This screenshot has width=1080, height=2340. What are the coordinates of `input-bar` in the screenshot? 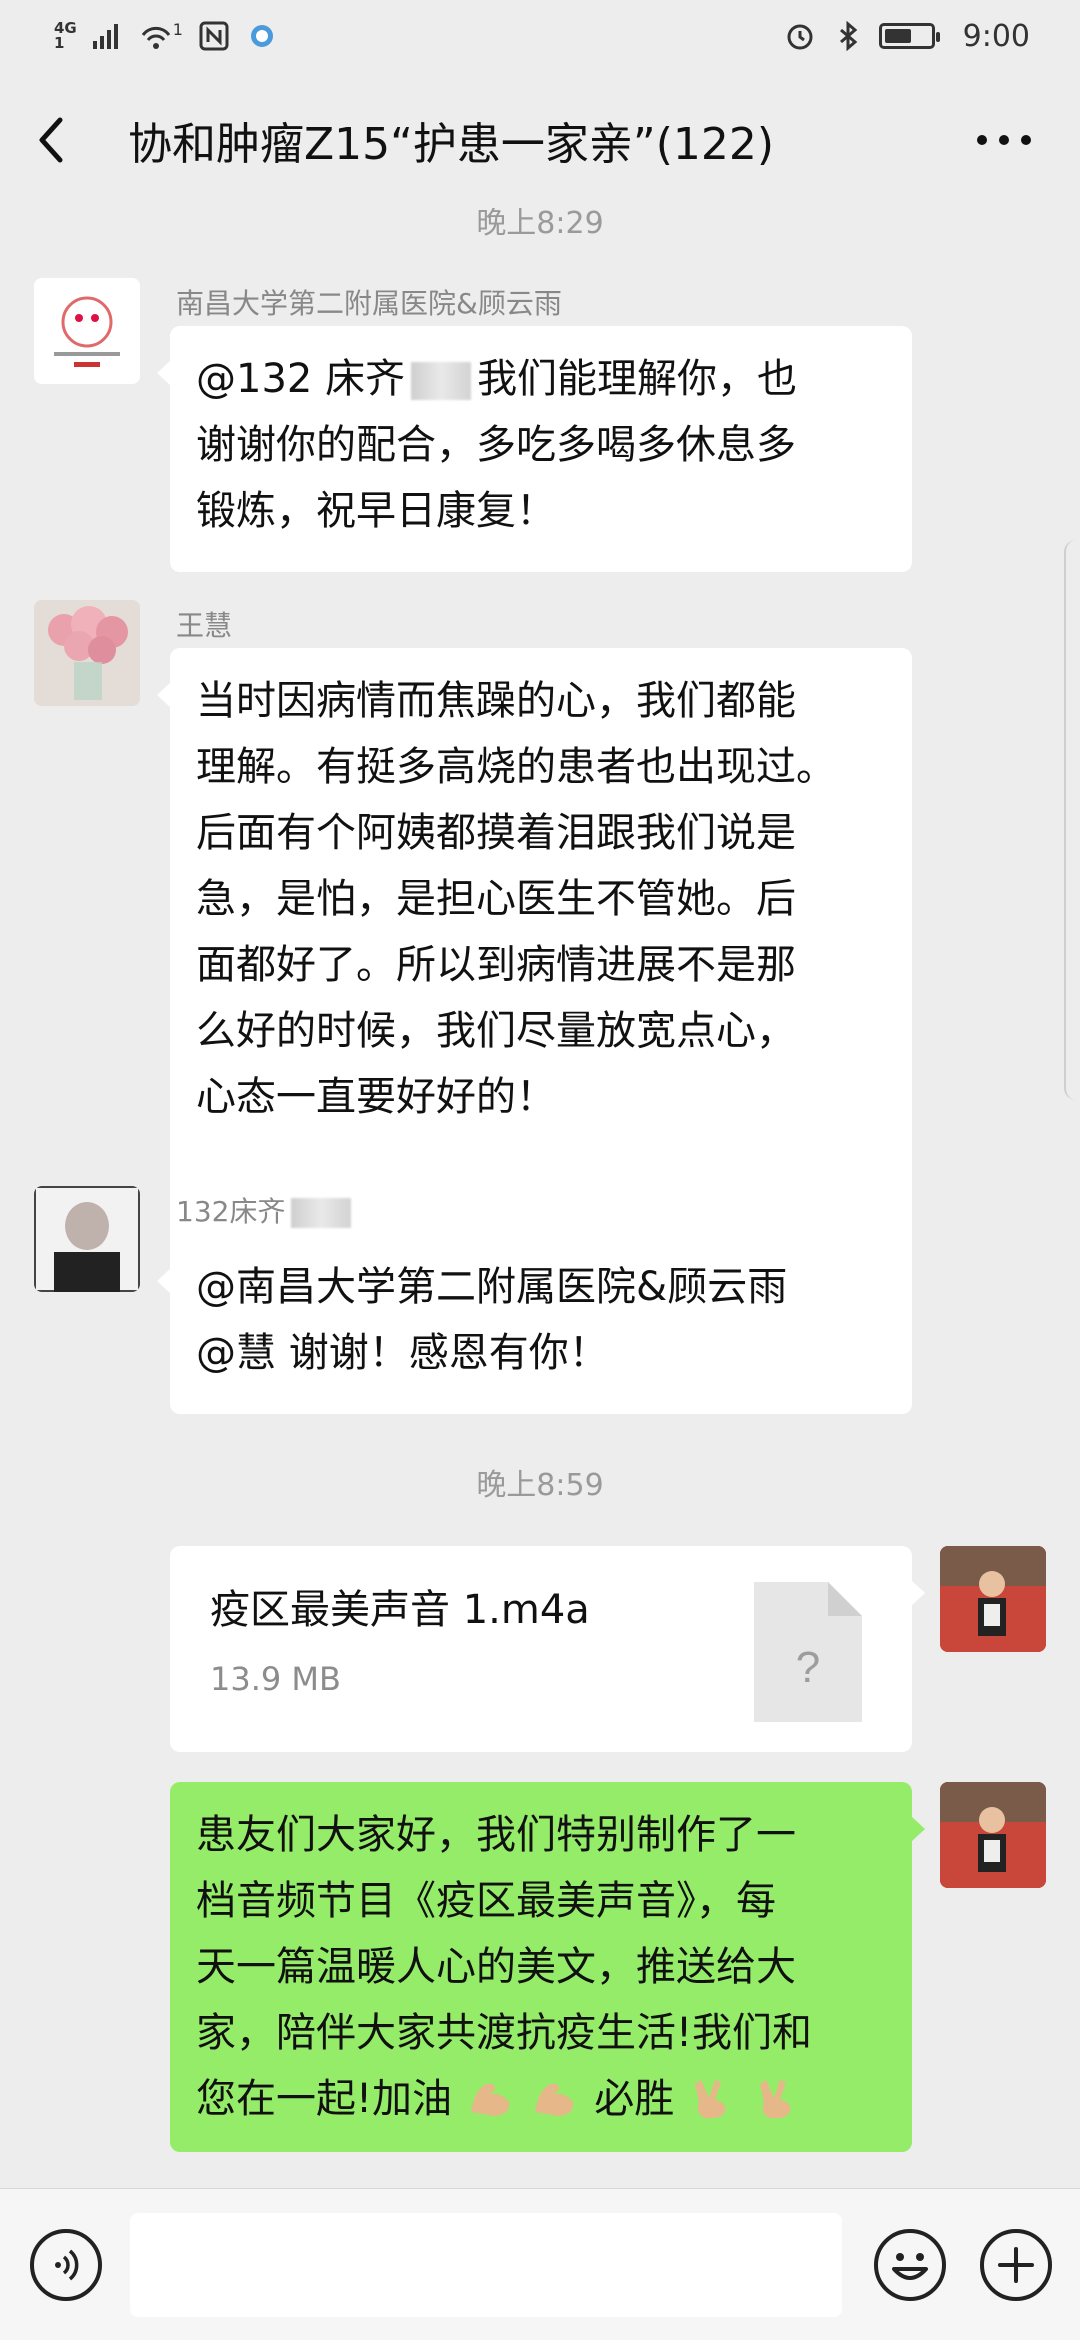 It's located at (540, 2264).